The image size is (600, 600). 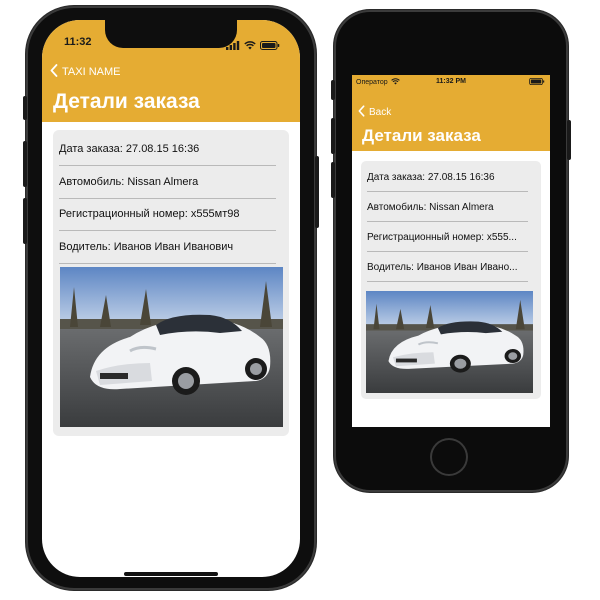 I want to click on plate-number-row: Регистрационный номер: х555мт98, so click(x=167, y=215).